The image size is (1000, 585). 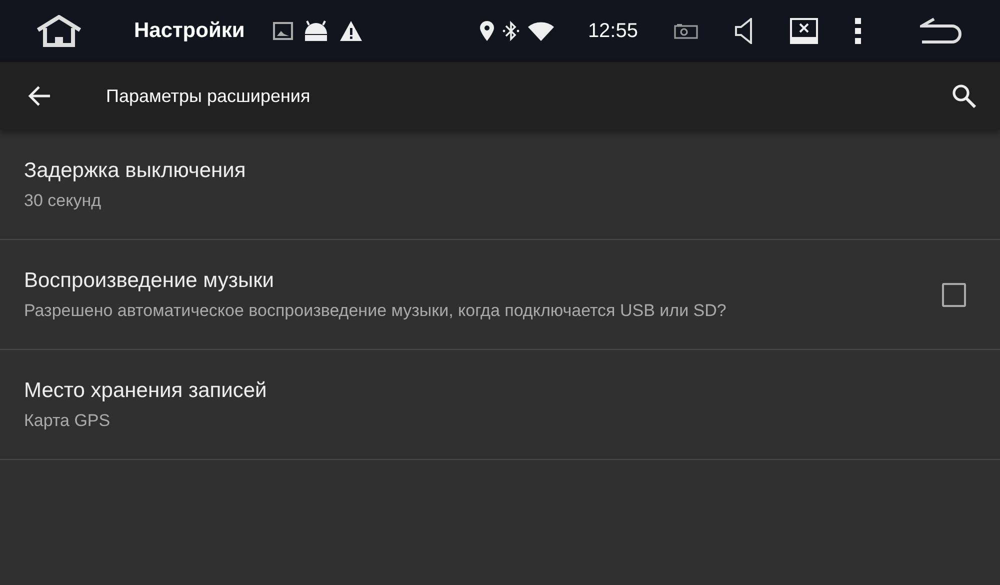 I want to click on checkbox, so click(x=954, y=294).